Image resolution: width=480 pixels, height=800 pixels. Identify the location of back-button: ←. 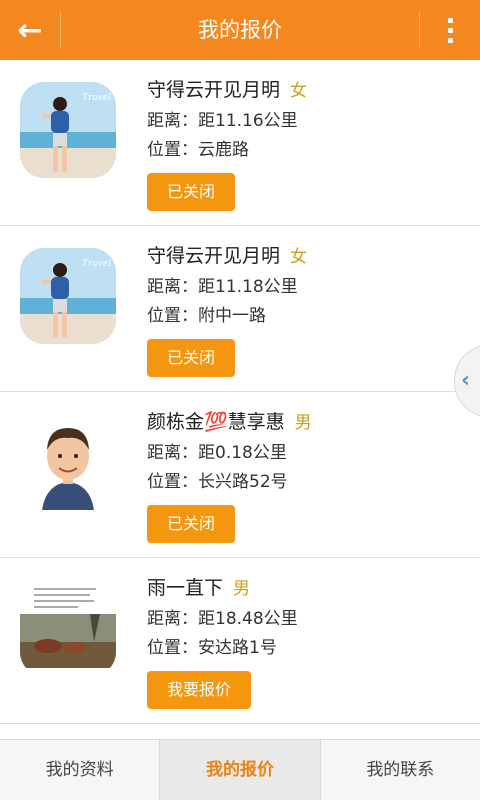
(30, 30).